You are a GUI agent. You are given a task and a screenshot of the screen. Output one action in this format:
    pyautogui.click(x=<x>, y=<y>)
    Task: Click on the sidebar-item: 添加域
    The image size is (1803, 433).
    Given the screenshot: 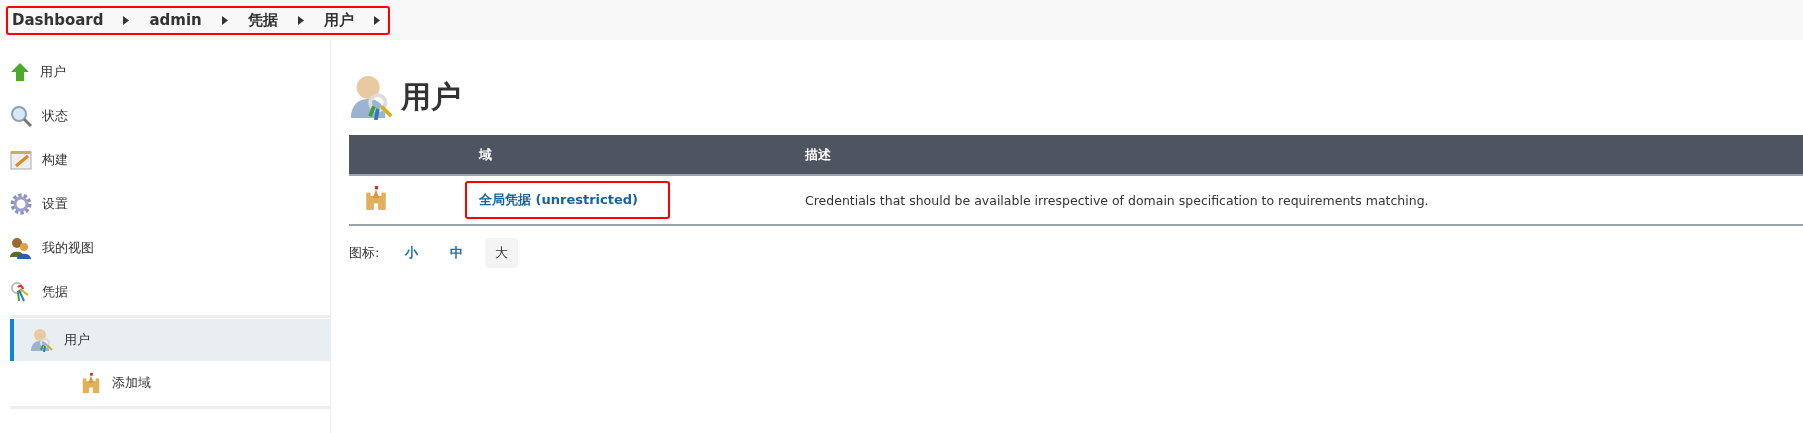 What is the action you would take?
    pyautogui.click(x=170, y=383)
    